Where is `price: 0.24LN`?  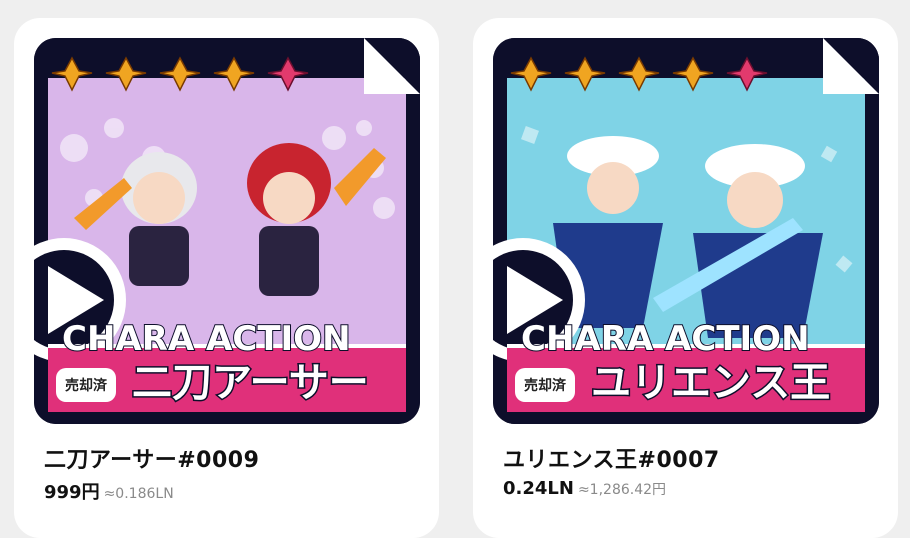
price: 0.24LN is located at coordinates (538, 488).